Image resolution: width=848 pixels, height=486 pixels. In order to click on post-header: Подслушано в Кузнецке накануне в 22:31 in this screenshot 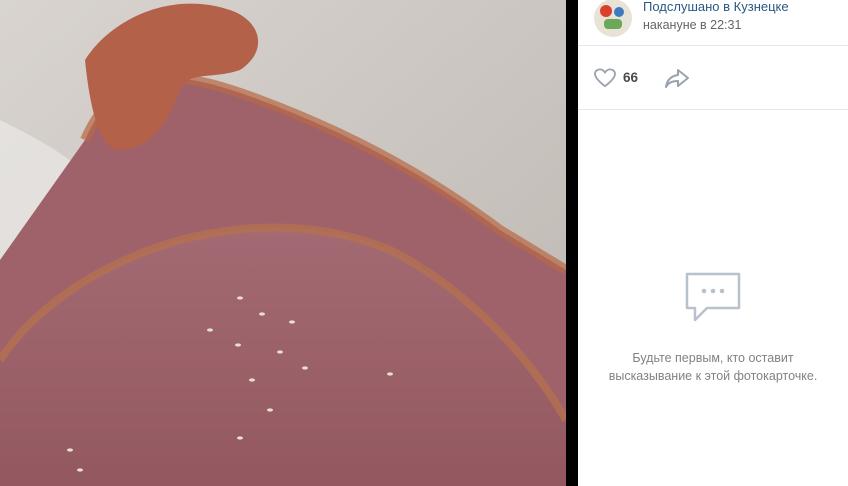, I will do `click(713, 23)`.